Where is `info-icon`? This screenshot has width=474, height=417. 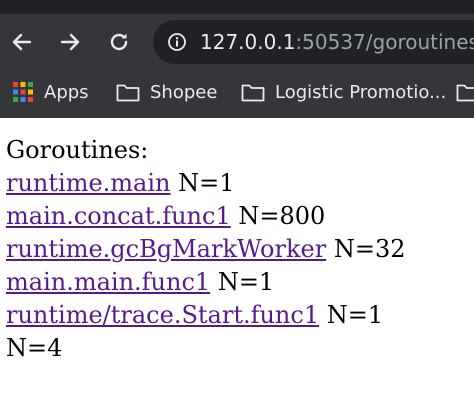 info-icon is located at coordinates (177, 42).